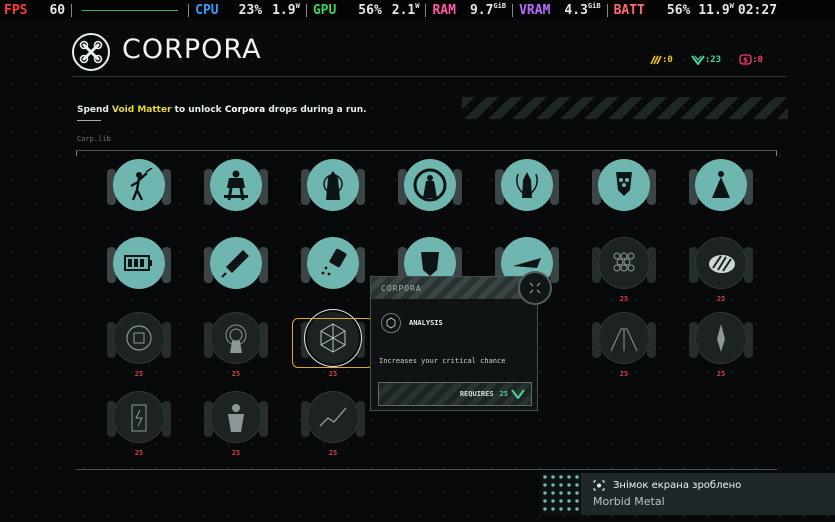 The width and height of the screenshot is (835, 522). I want to click on tooltip-description: Increases your critical chance, so click(442, 361).